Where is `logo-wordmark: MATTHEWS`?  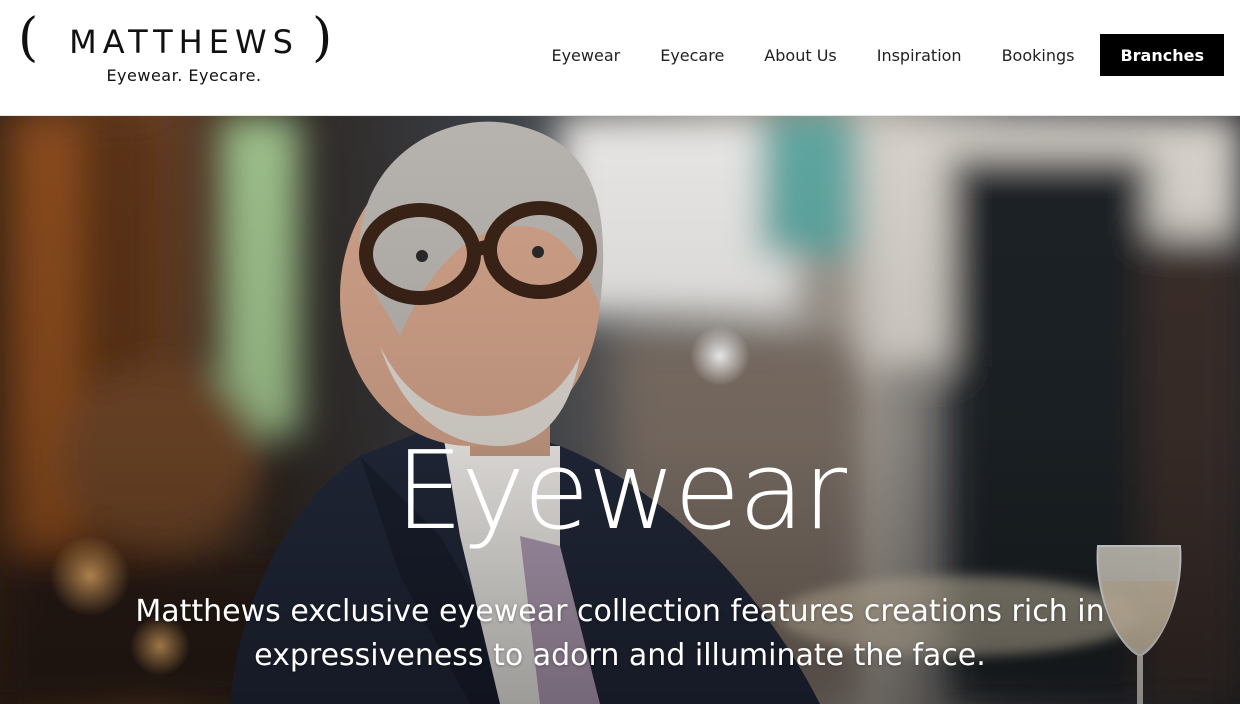
logo-wordmark: MATTHEWS is located at coordinates (184, 42).